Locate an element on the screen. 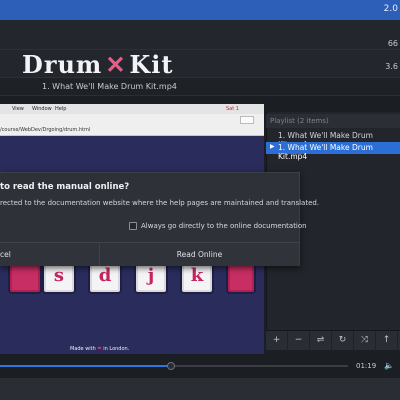 This screenshot has height=400, width=400. drum-pad-letter: d is located at coordinates (105, 275).